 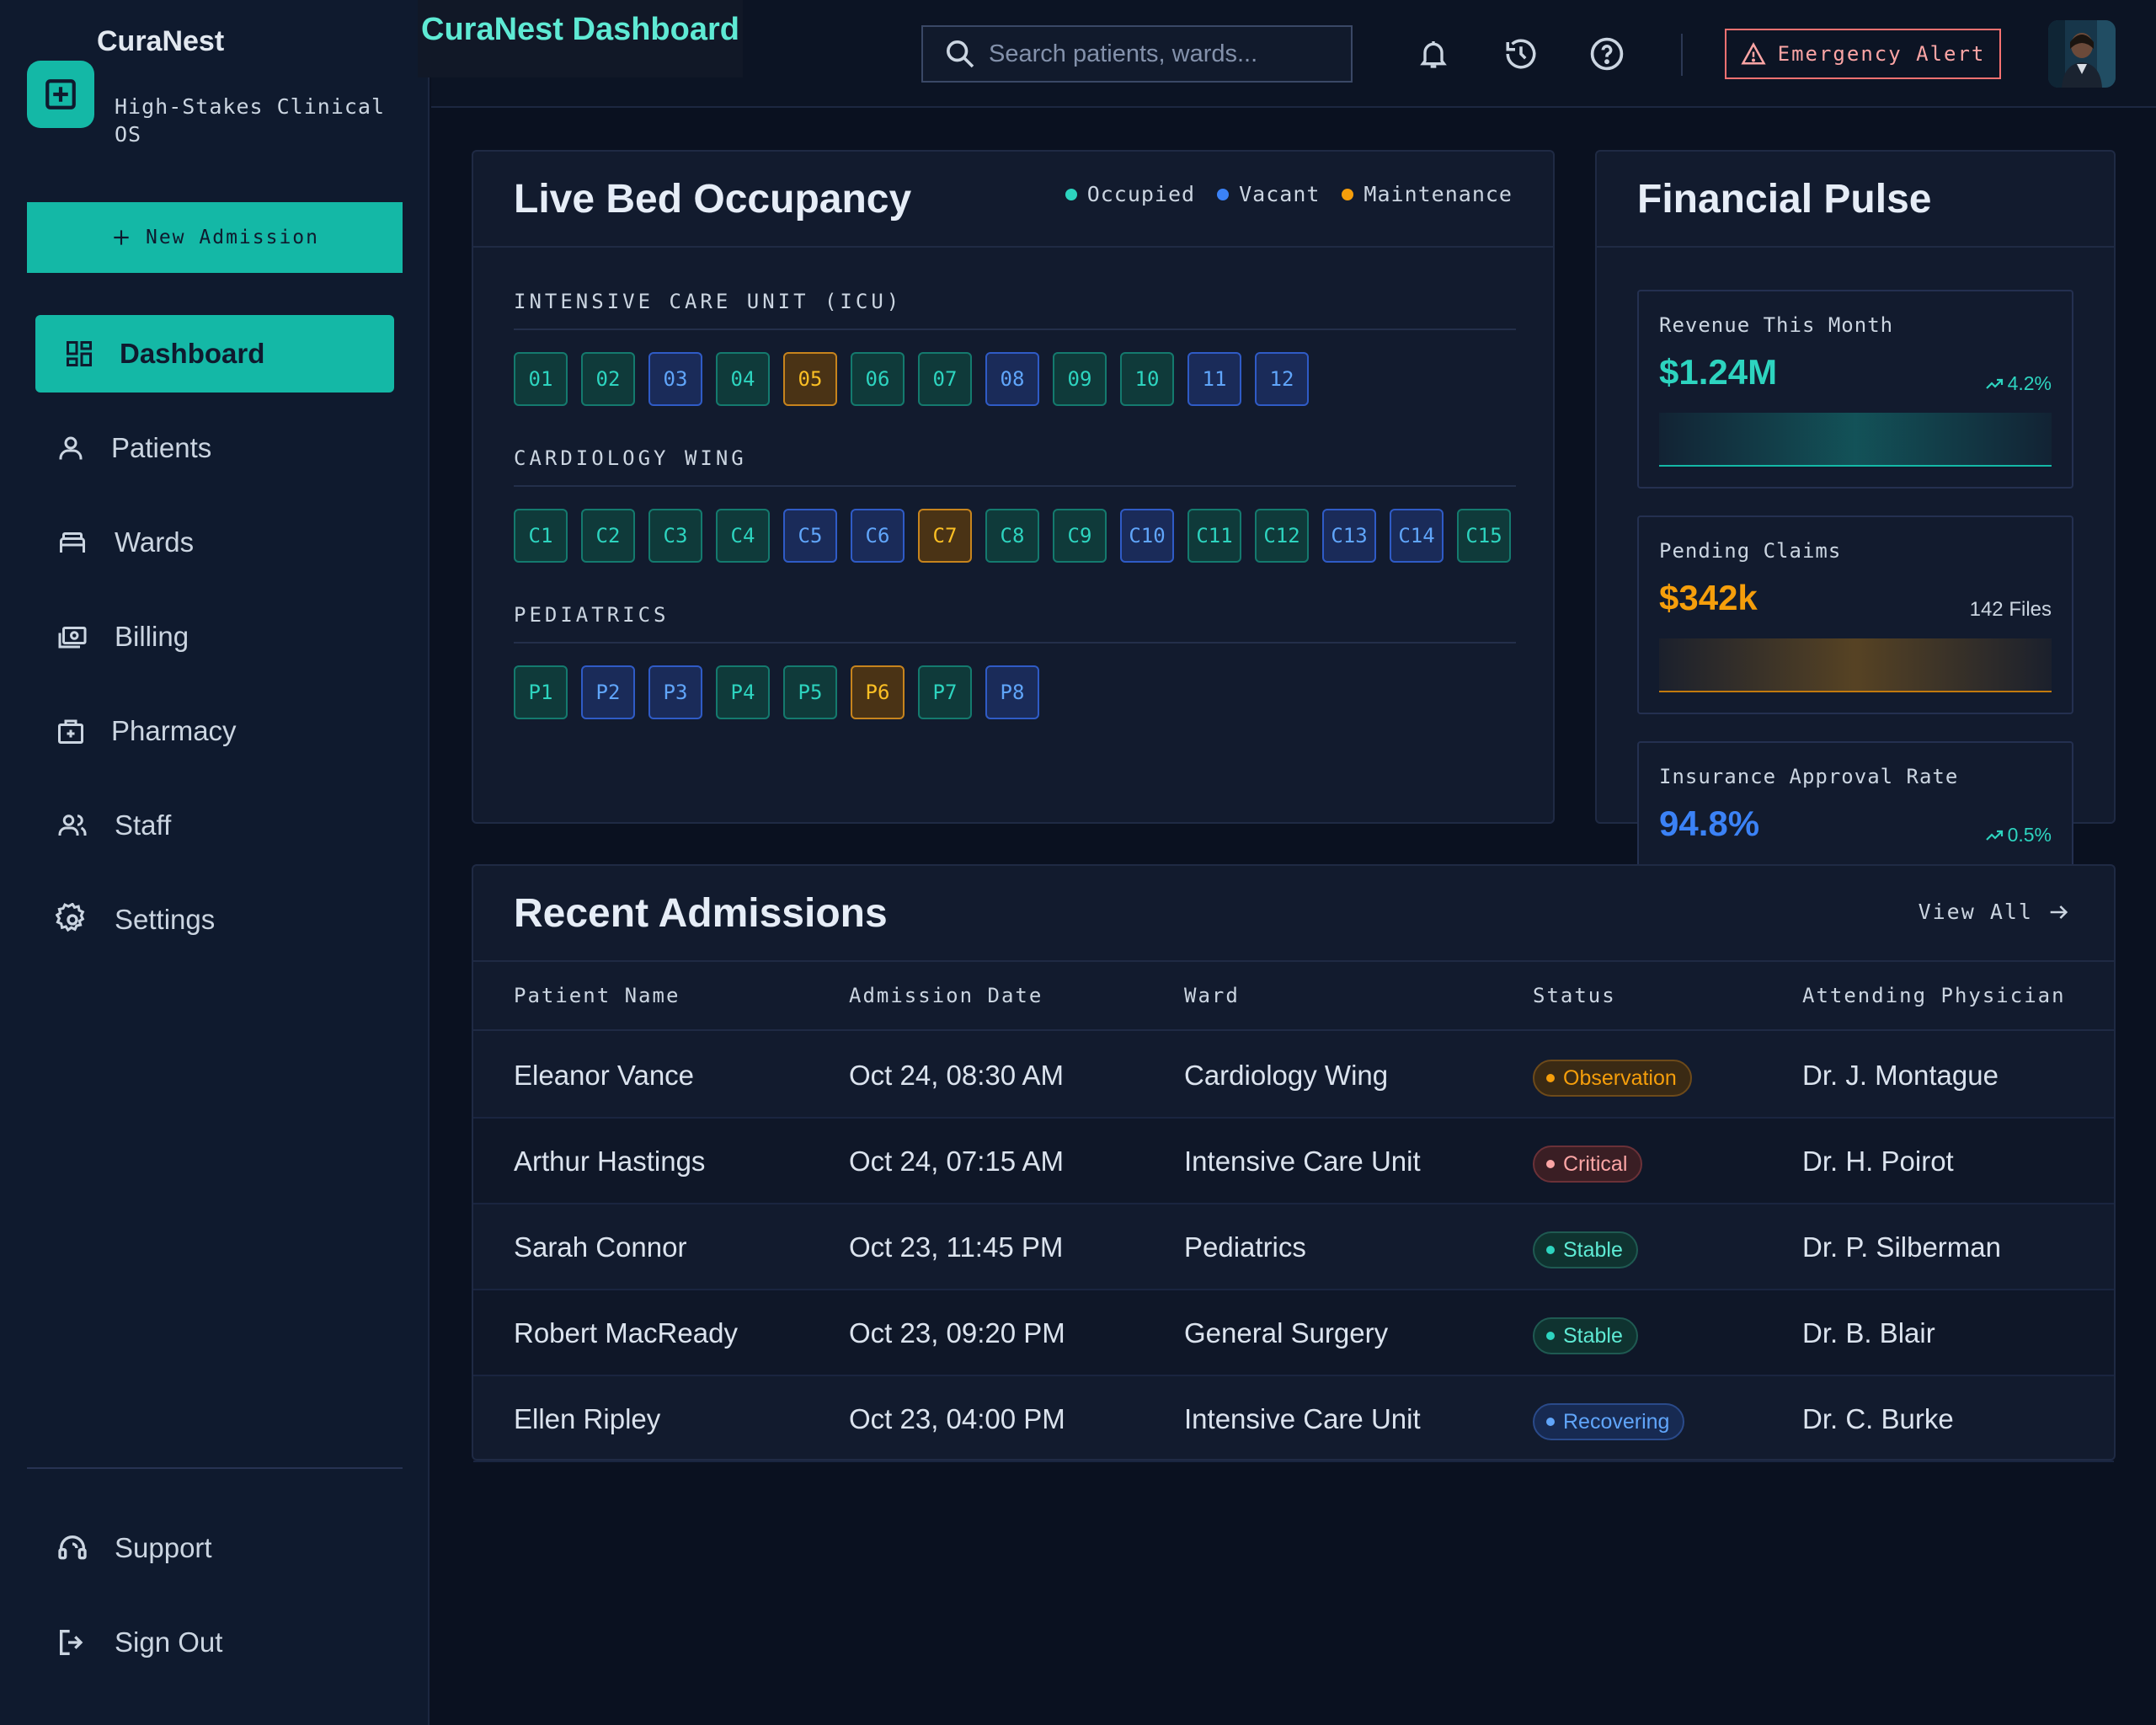 I want to click on bed-c9-occupied: C9, so click(x=1080, y=536).